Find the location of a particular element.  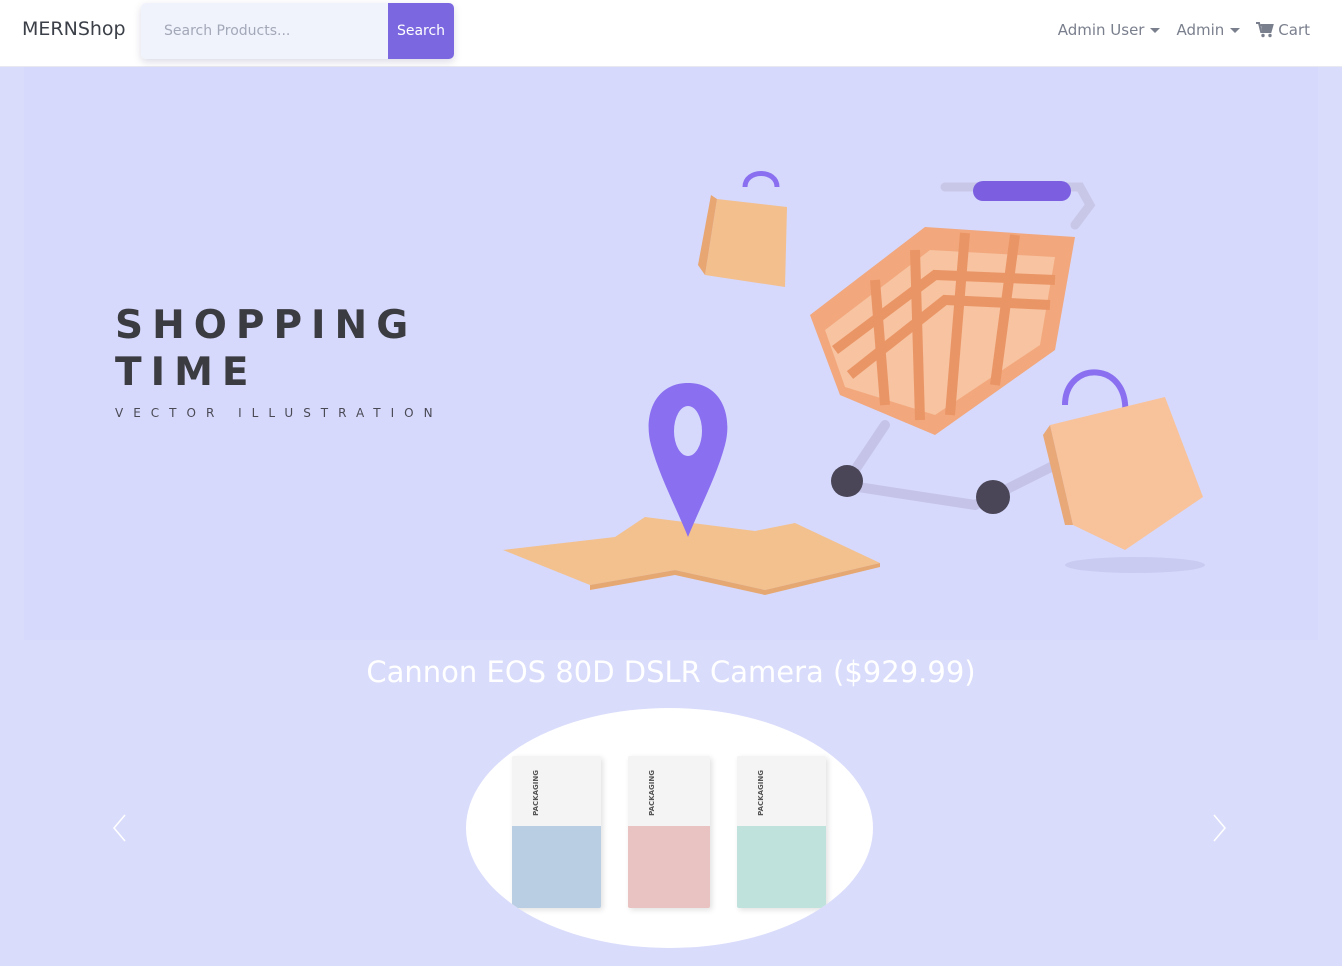

cart-link: Cart is located at coordinates (1283, 30).